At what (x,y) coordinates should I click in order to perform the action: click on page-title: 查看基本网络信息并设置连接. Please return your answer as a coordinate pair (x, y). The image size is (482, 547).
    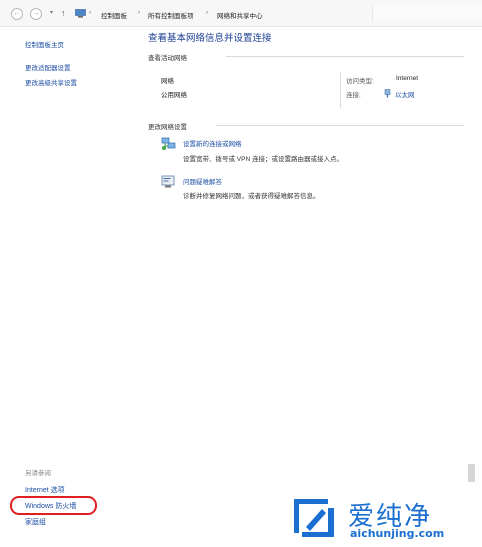
    Looking at the image, I should click on (210, 38).